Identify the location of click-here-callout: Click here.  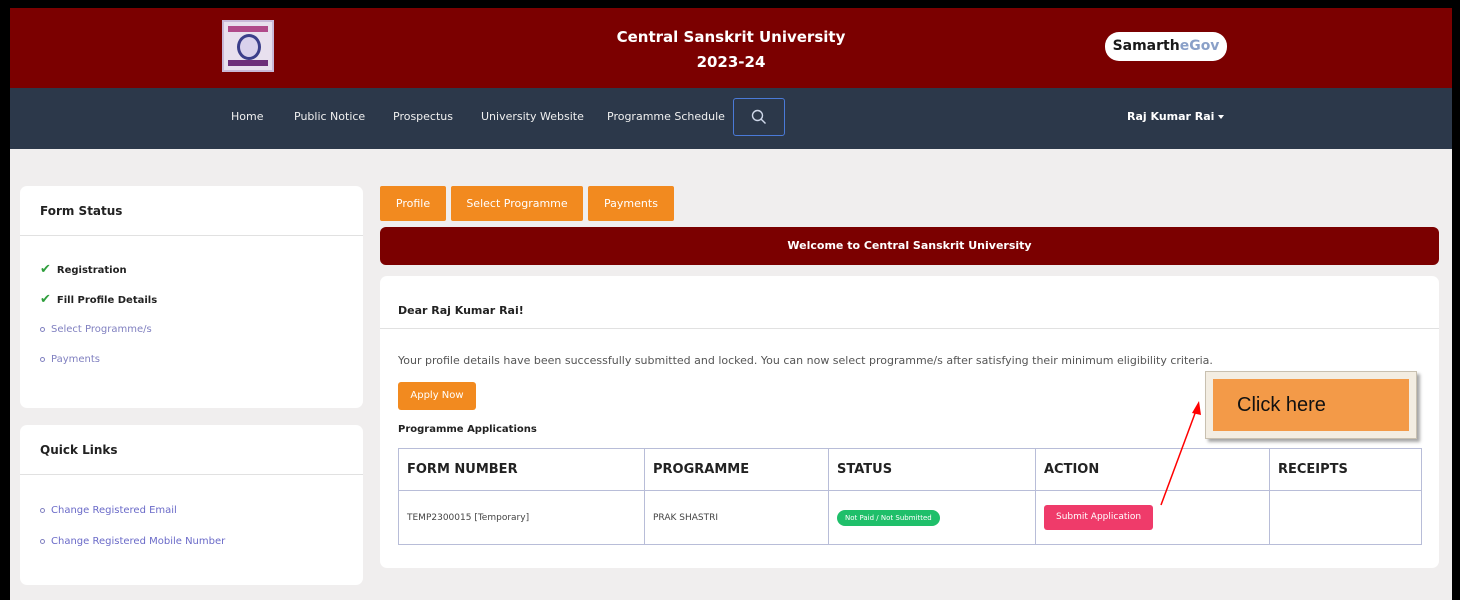
(1311, 405).